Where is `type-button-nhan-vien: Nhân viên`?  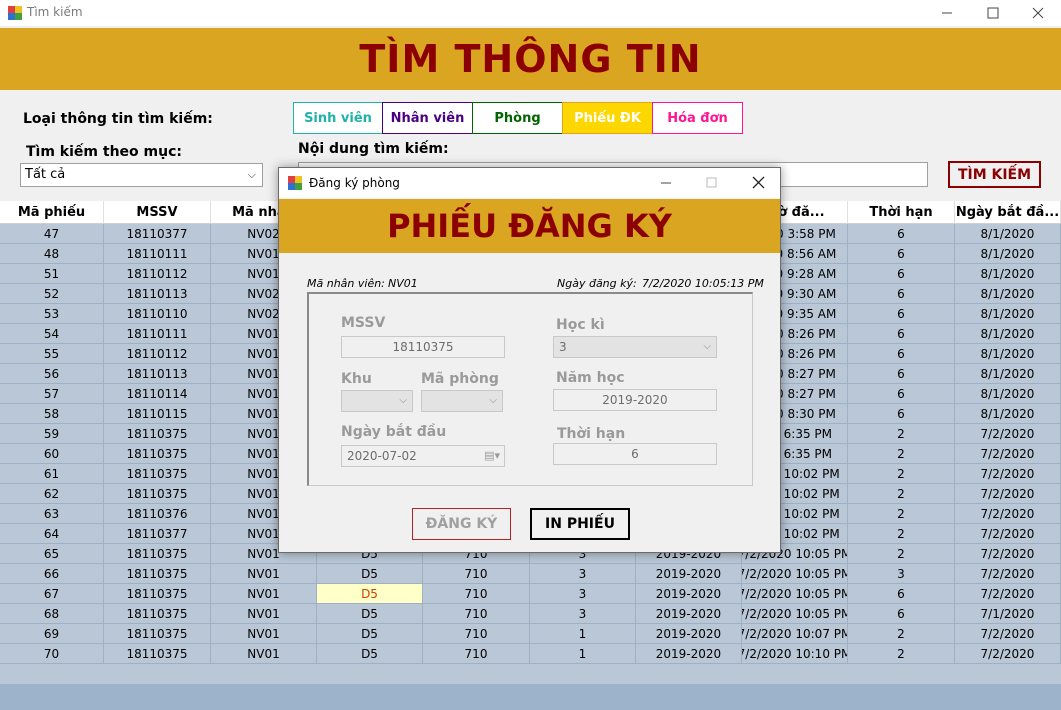
type-button-nhan-vien: Nhân viên is located at coordinates (427, 118).